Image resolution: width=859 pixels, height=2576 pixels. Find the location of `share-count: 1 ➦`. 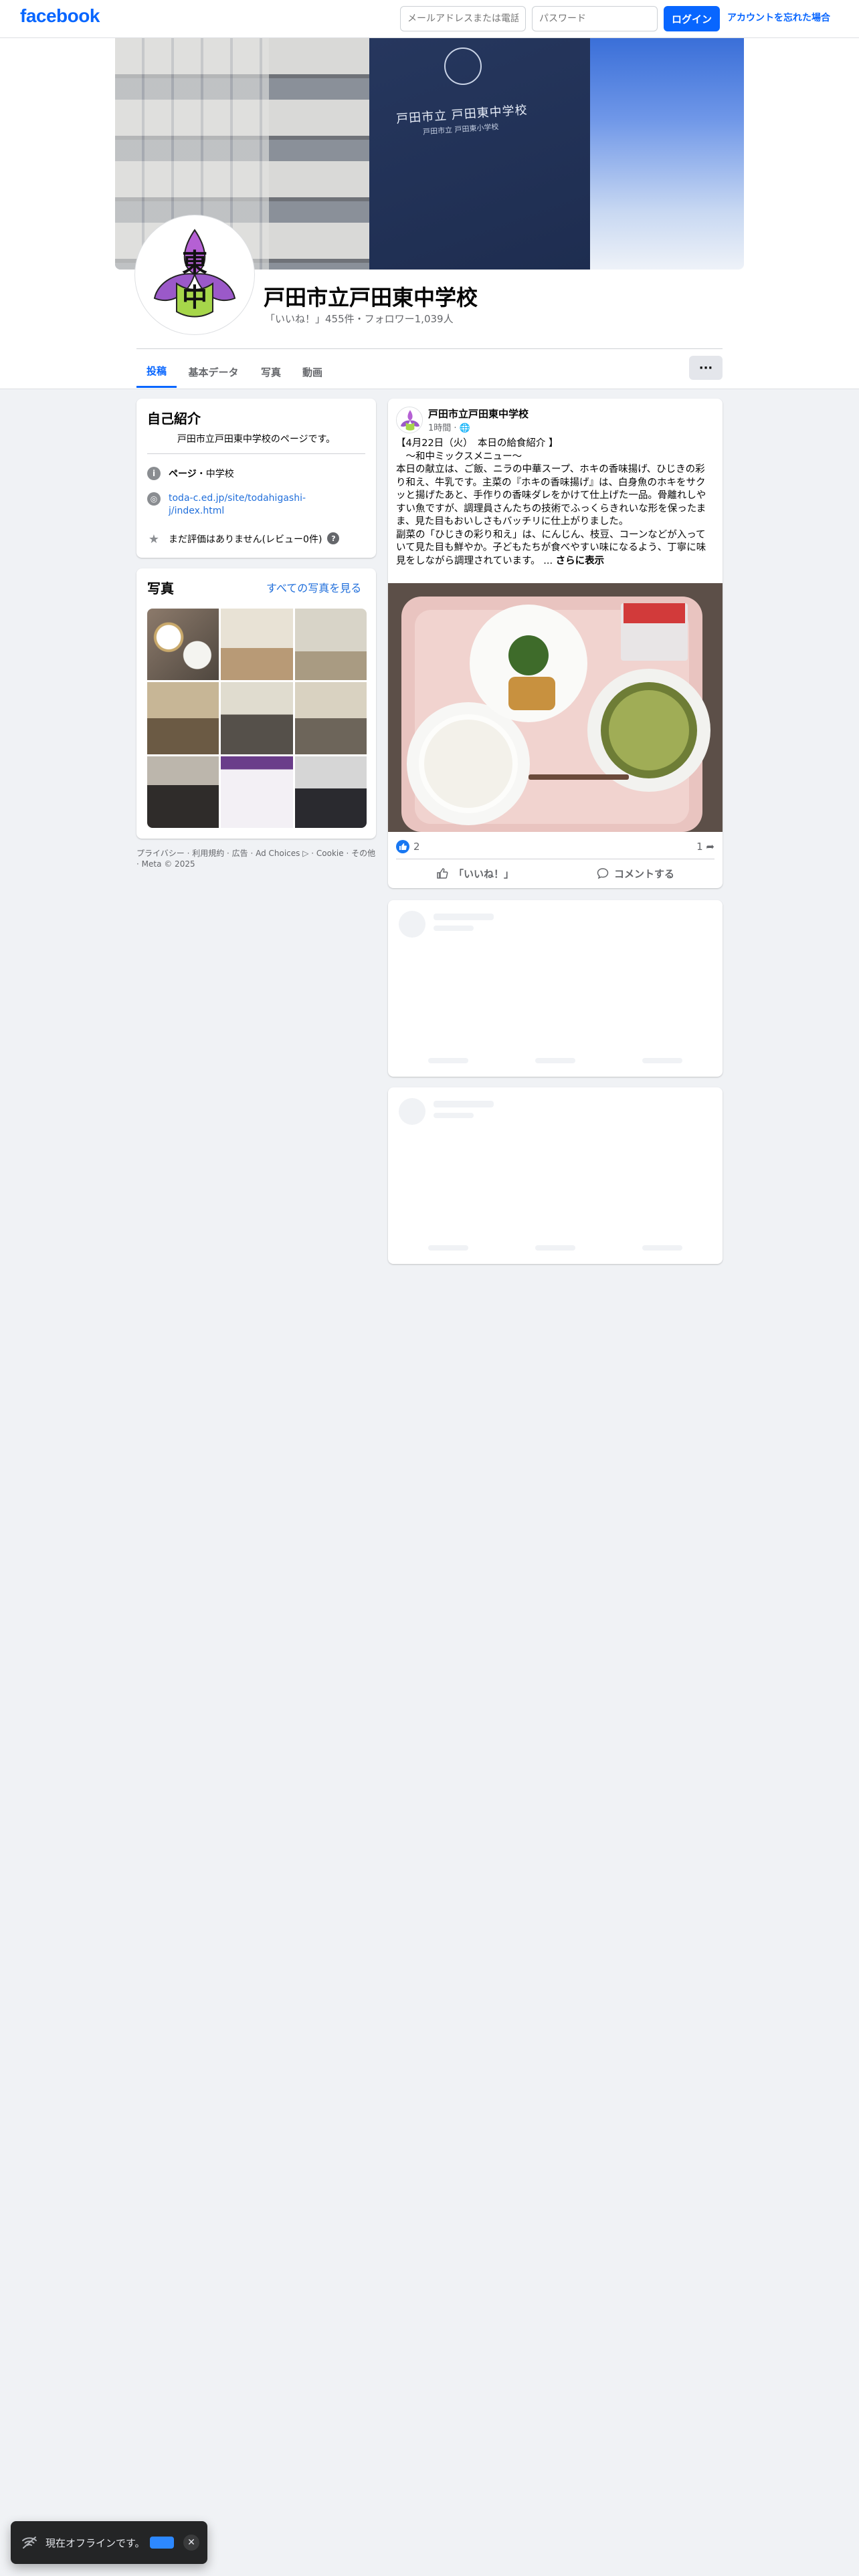

share-count: 1 ➦ is located at coordinates (705, 847).